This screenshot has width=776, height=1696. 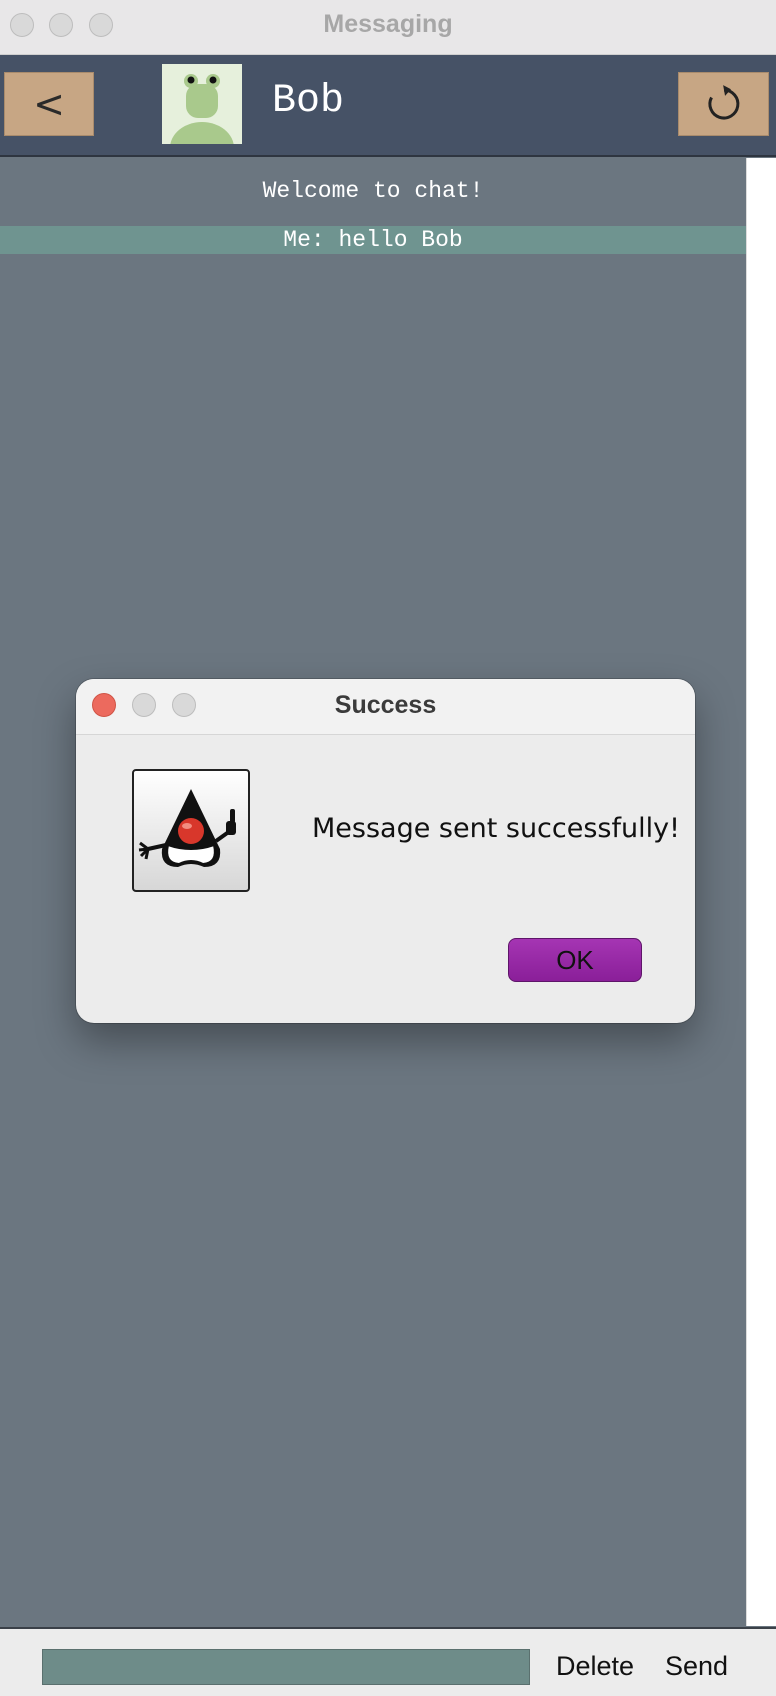 I want to click on message-input, so click(x=286, y=1667).